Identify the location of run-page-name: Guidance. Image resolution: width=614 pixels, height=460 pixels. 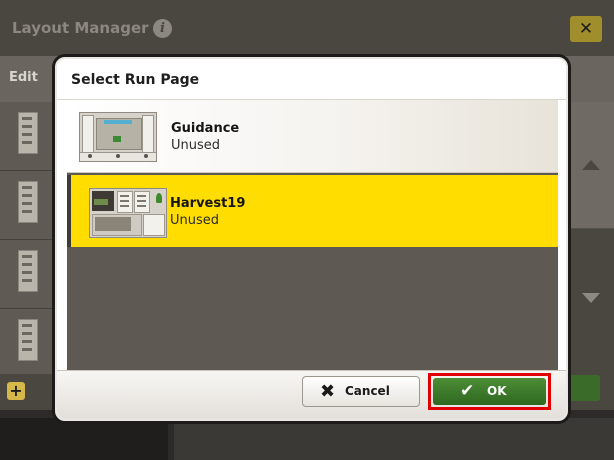
(205, 128).